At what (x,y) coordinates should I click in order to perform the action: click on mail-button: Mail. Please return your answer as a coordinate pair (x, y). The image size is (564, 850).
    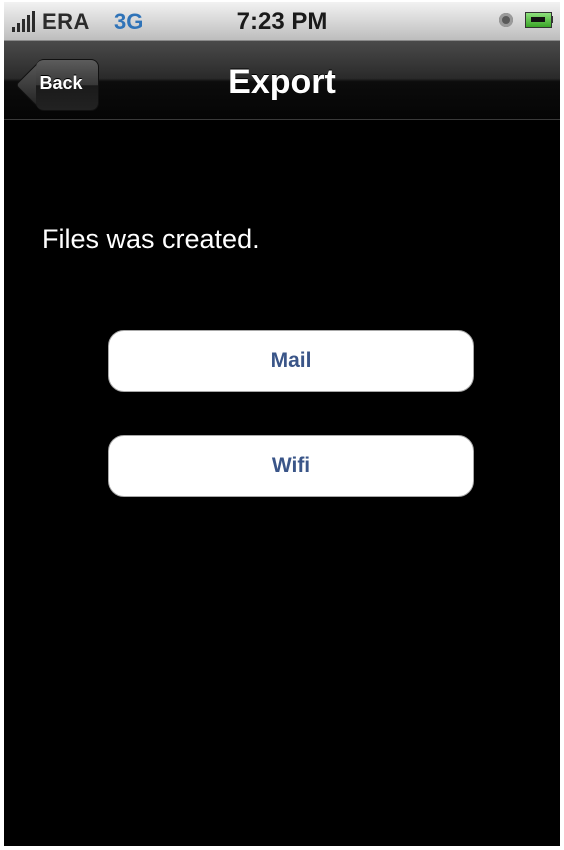
    Looking at the image, I should click on (291, 361).